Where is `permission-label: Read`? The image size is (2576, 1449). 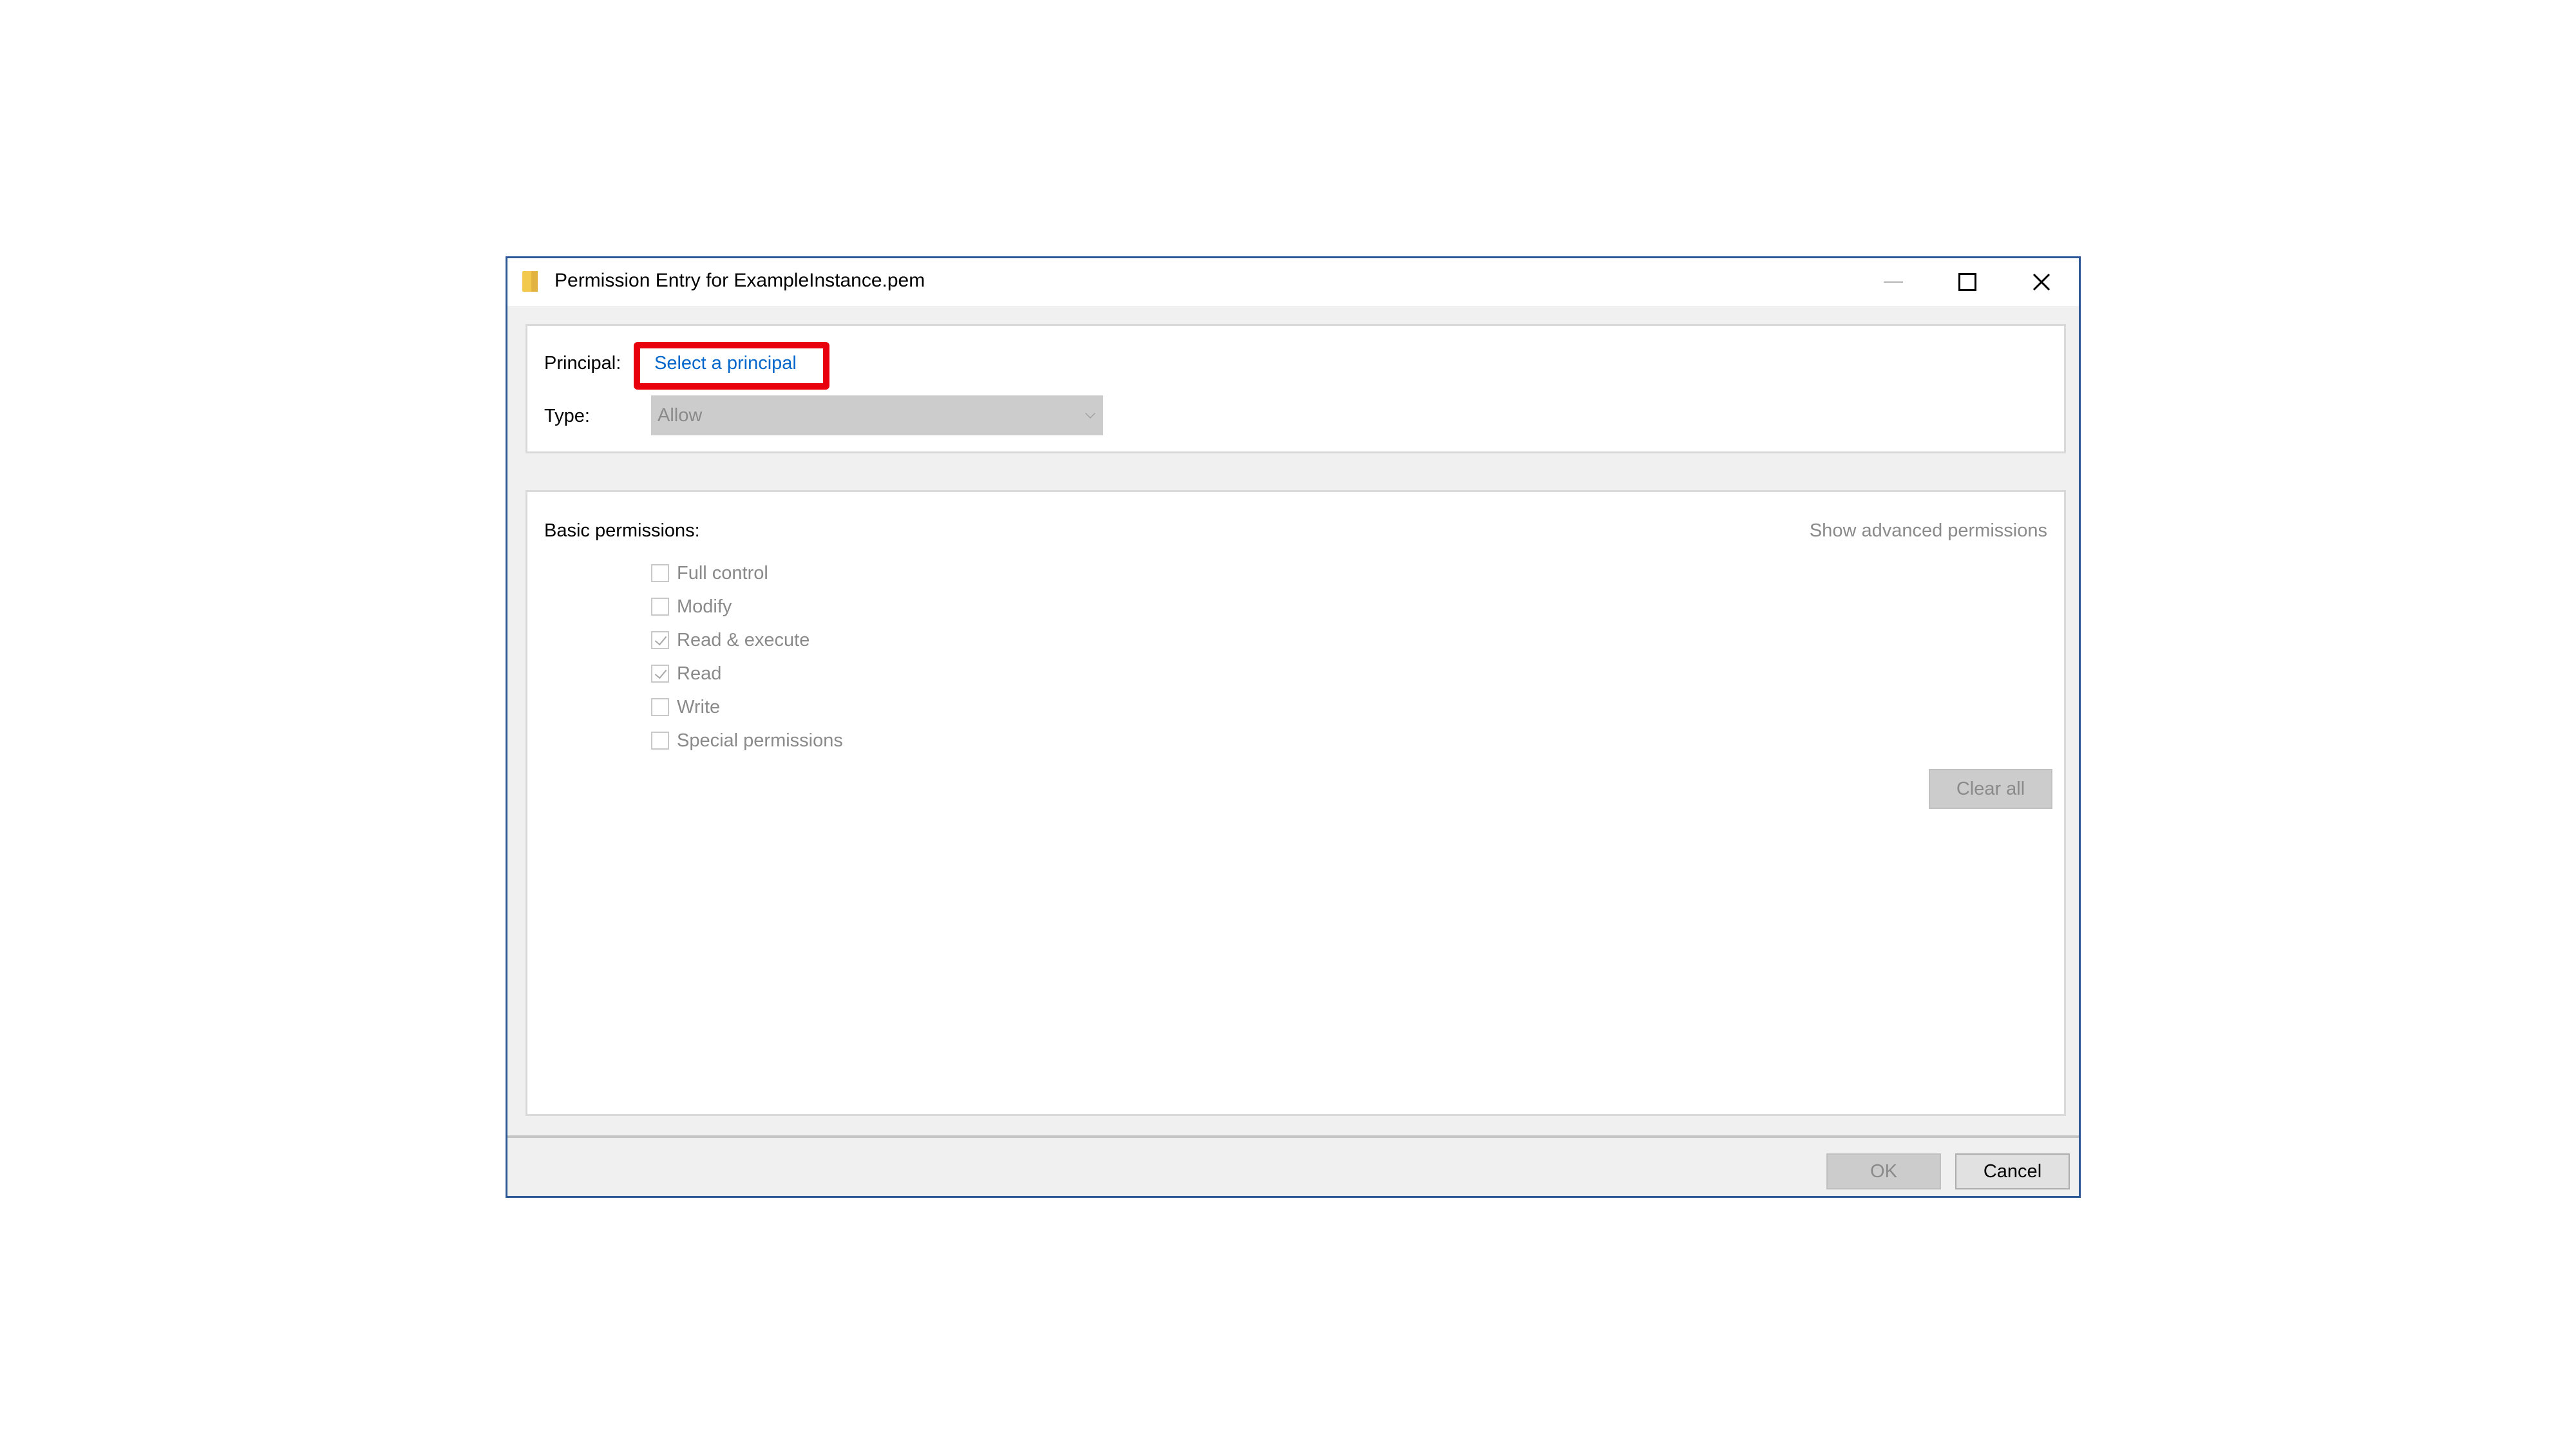 permission-label: Read is located at coordinates (699, 674).